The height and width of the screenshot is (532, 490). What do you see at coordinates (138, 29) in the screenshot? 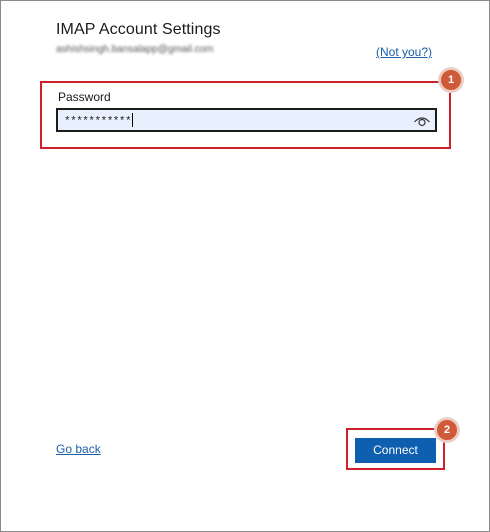
I see `dialog-title: IMAP Account Settings` at bounding box center [138, 29].